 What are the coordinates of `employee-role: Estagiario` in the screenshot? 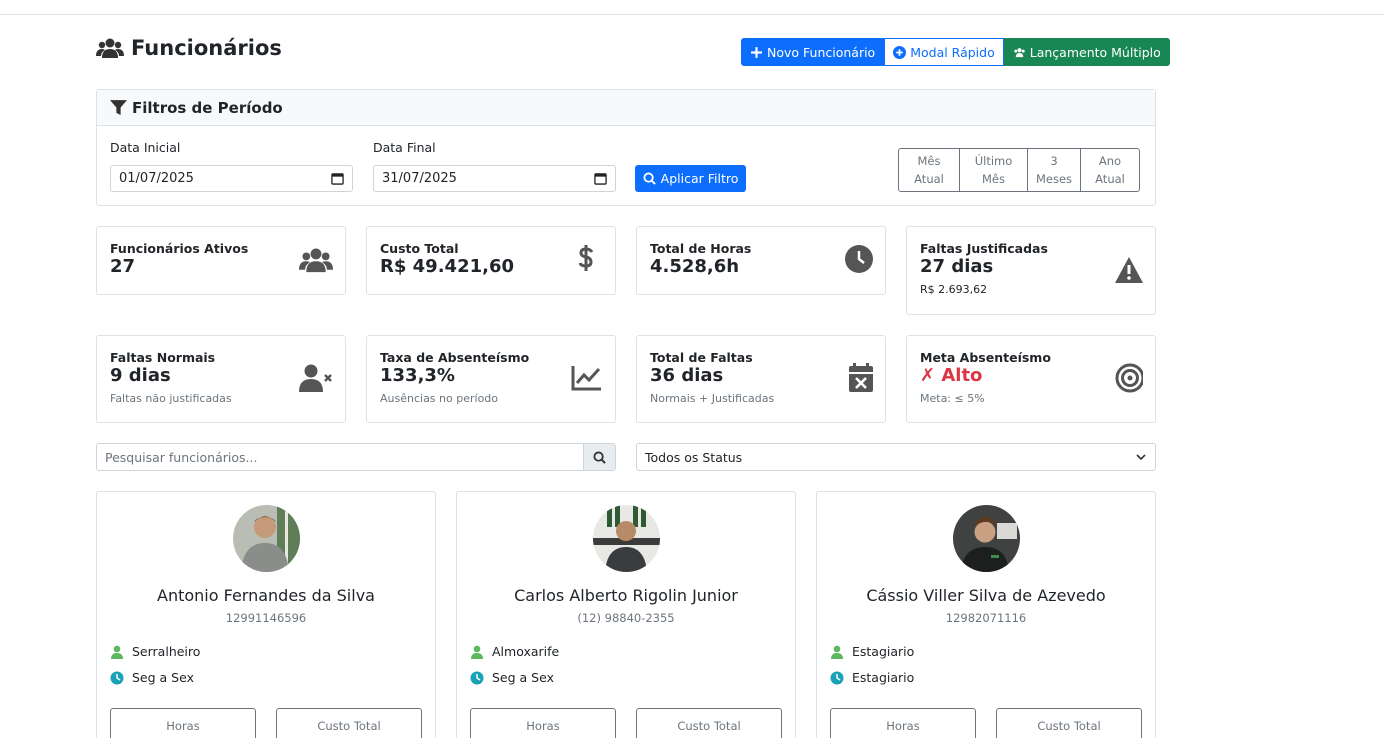 It's located at (872, 651).